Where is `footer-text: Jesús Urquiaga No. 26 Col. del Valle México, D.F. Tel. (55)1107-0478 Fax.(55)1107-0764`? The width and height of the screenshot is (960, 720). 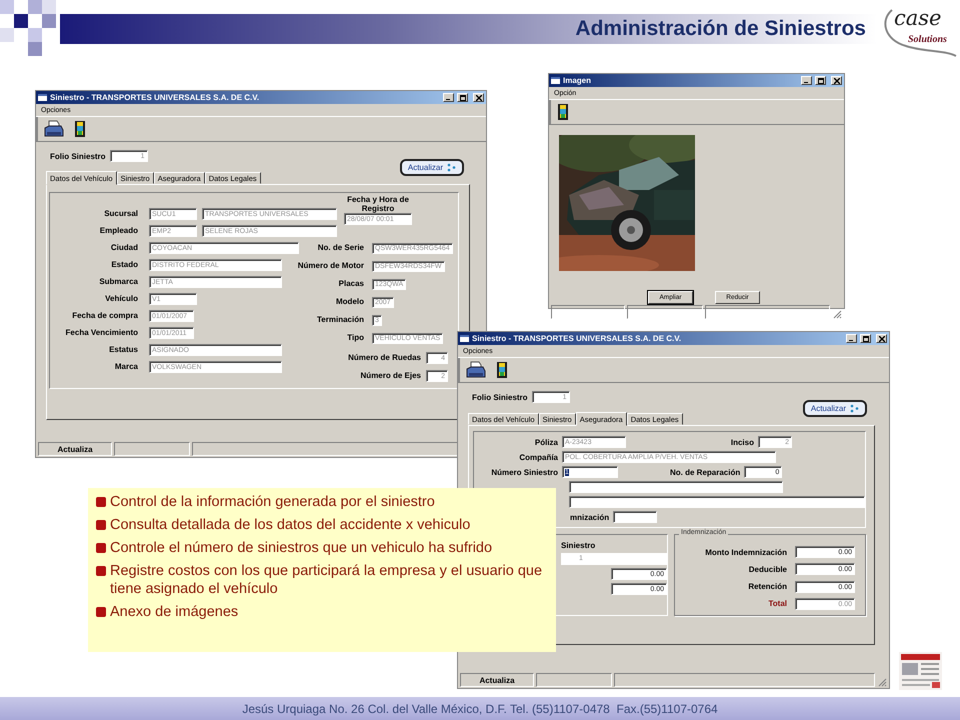
footer-text: Jesús Urquiaga No. 26 Col. del Valle México, D.F. Tel. (55)1107-0478 Fax.(55)1107-0764 is located at coordinates (480, 709).